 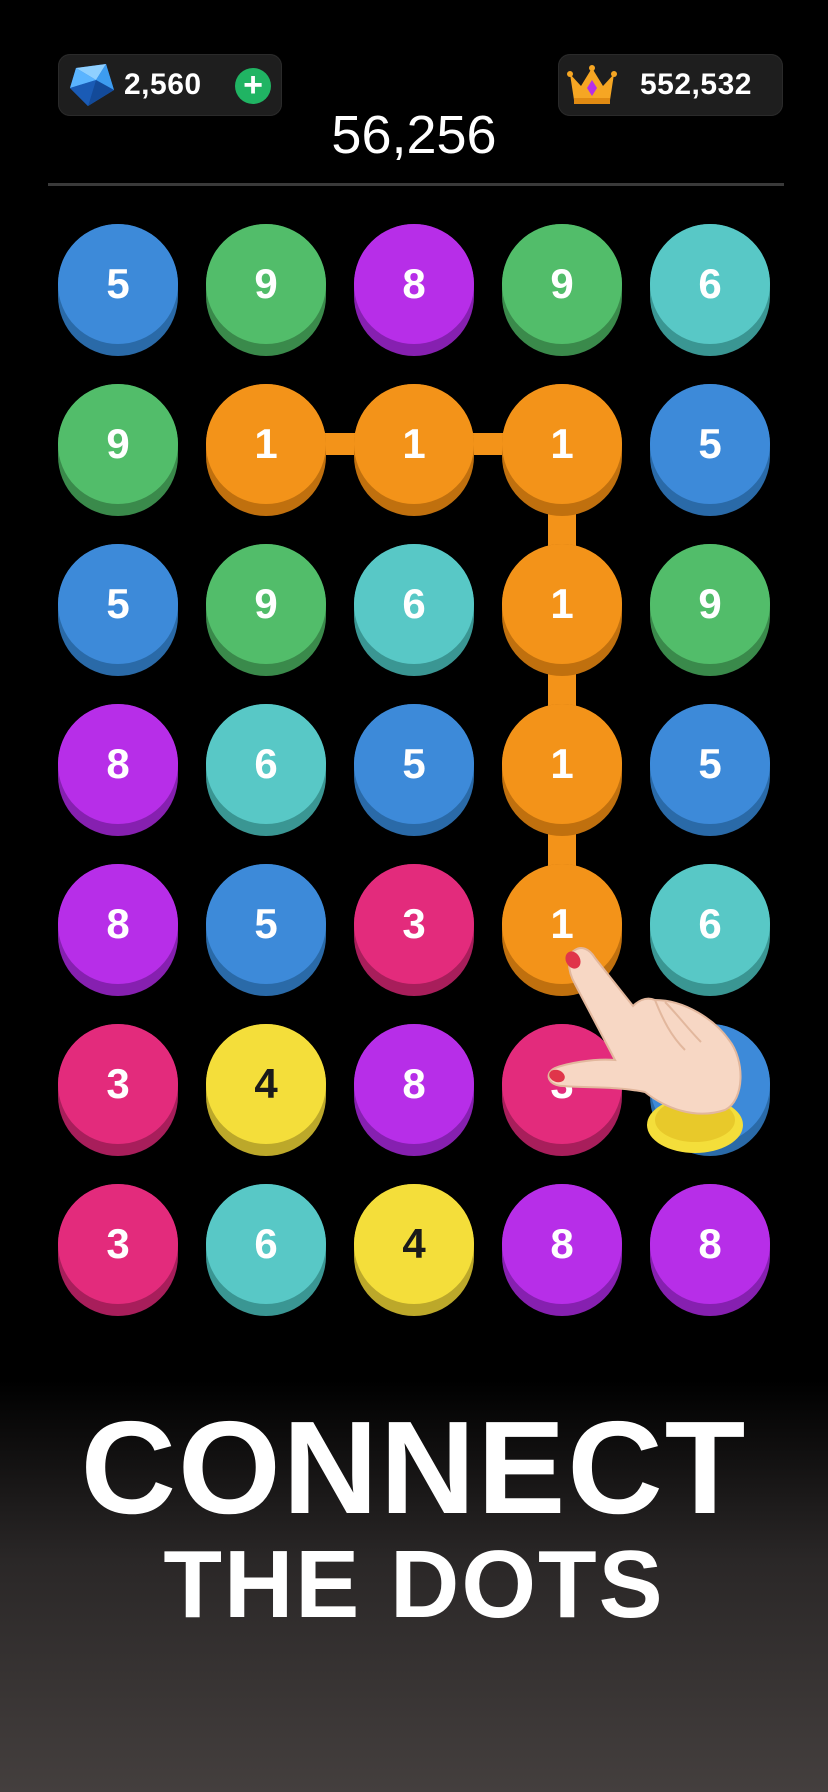 What do you see at coordinates (645, 1050) in the screenshot?
I see `pointing-hand-icon` at bounding box center [645, 1050].